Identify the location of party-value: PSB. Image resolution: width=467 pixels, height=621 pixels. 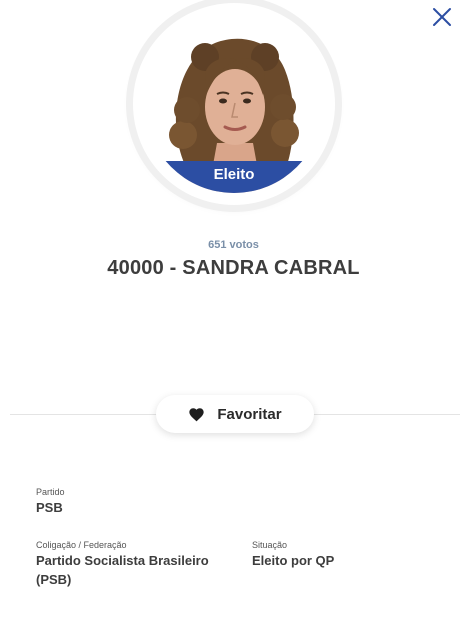
(49, 507).